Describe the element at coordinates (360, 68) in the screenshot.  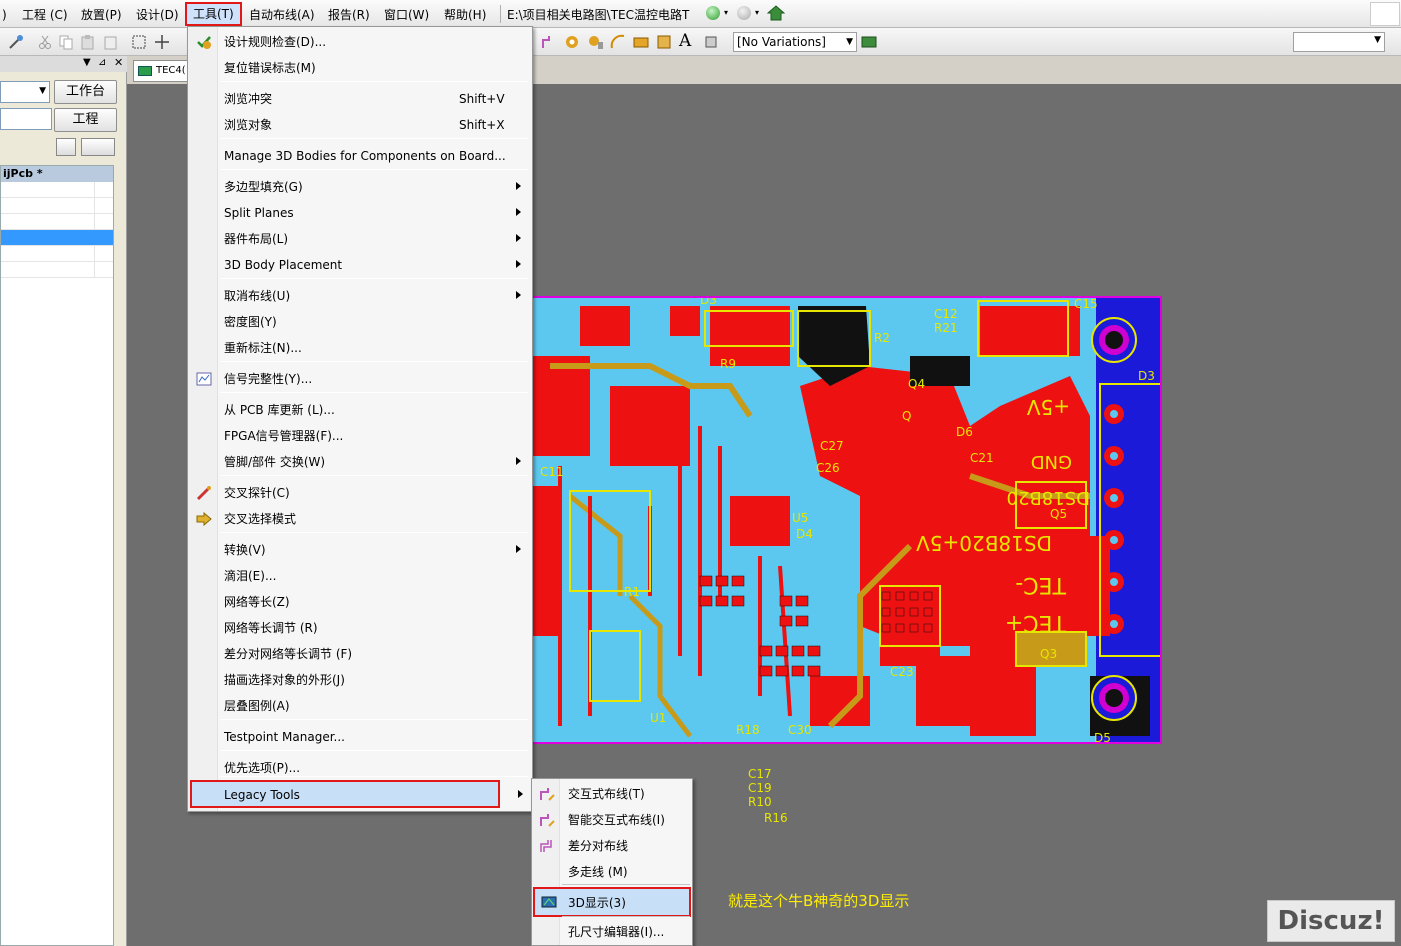
I see `tools-menu-item-2: 复位错误标志(M)` at that location.